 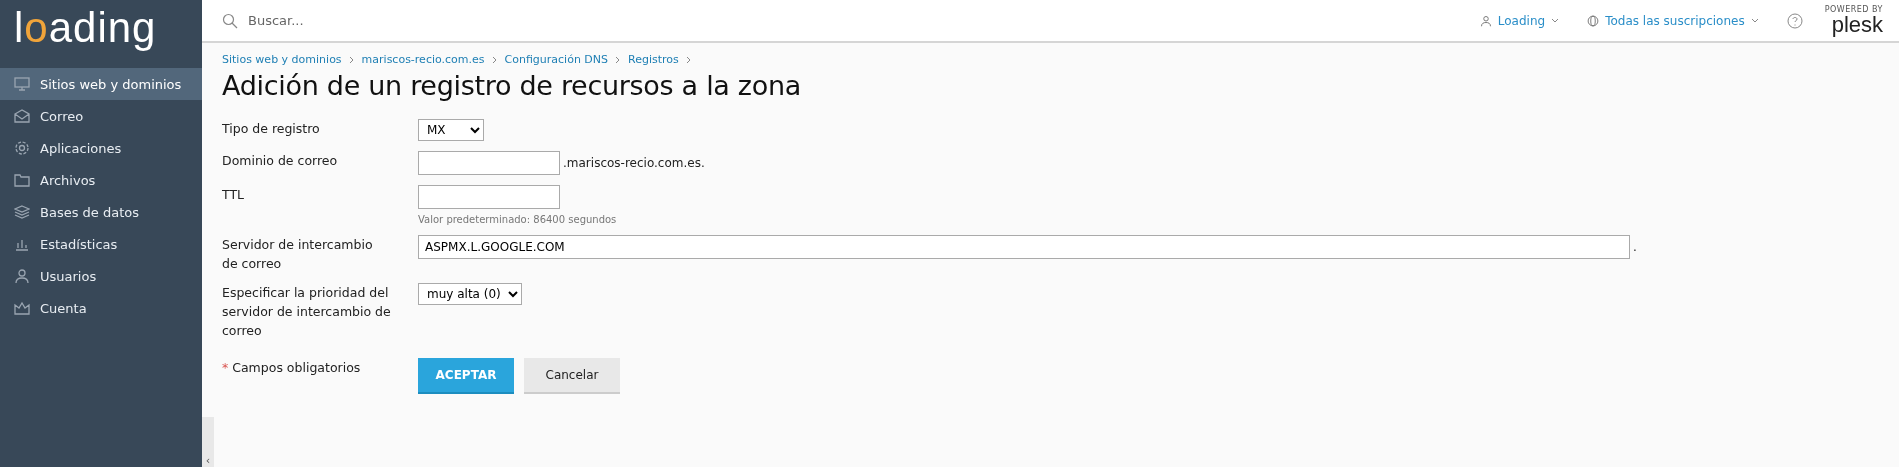 I want to click on breadcrumb-link: mariscos-recio.com.es, so click(x=423, y=59).